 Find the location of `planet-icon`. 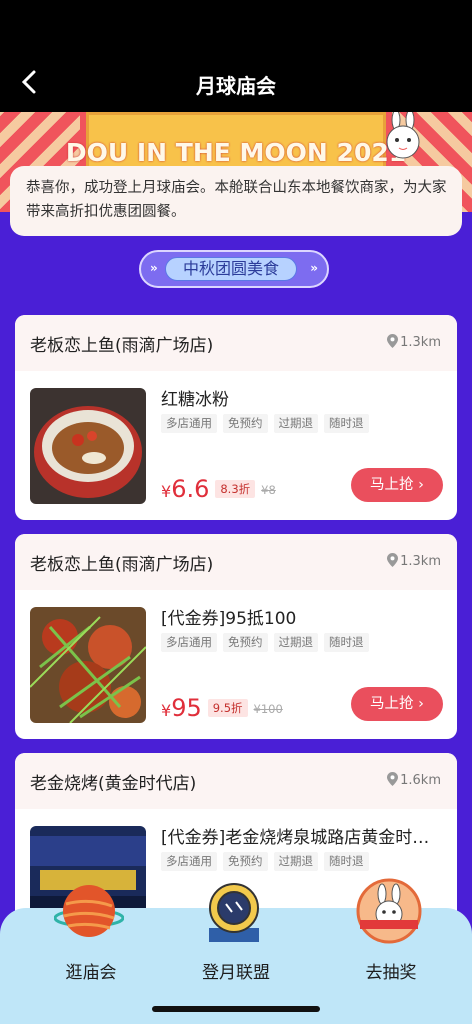

planet-icon is located at coordinates (89, 911).